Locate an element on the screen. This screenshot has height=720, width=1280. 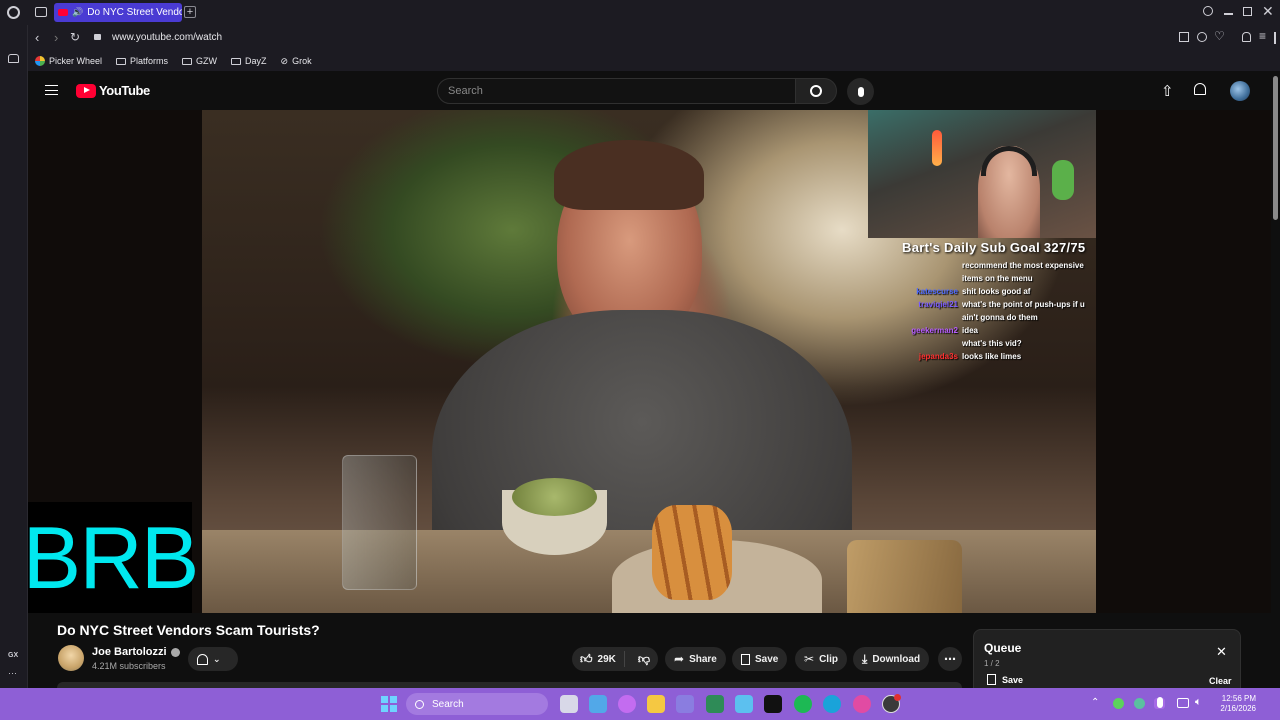
profile-icon is located at coordinates (1246, 37).